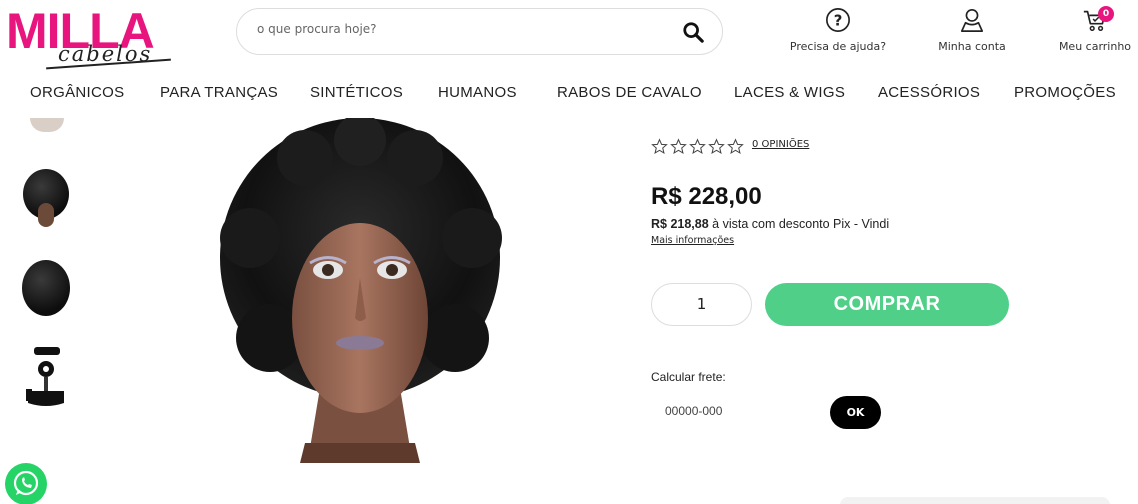  What do you see at coordinates (706, 196) in the screenshot?
I see `product-price: R$ 228,00` at bounding box center [706, 196].